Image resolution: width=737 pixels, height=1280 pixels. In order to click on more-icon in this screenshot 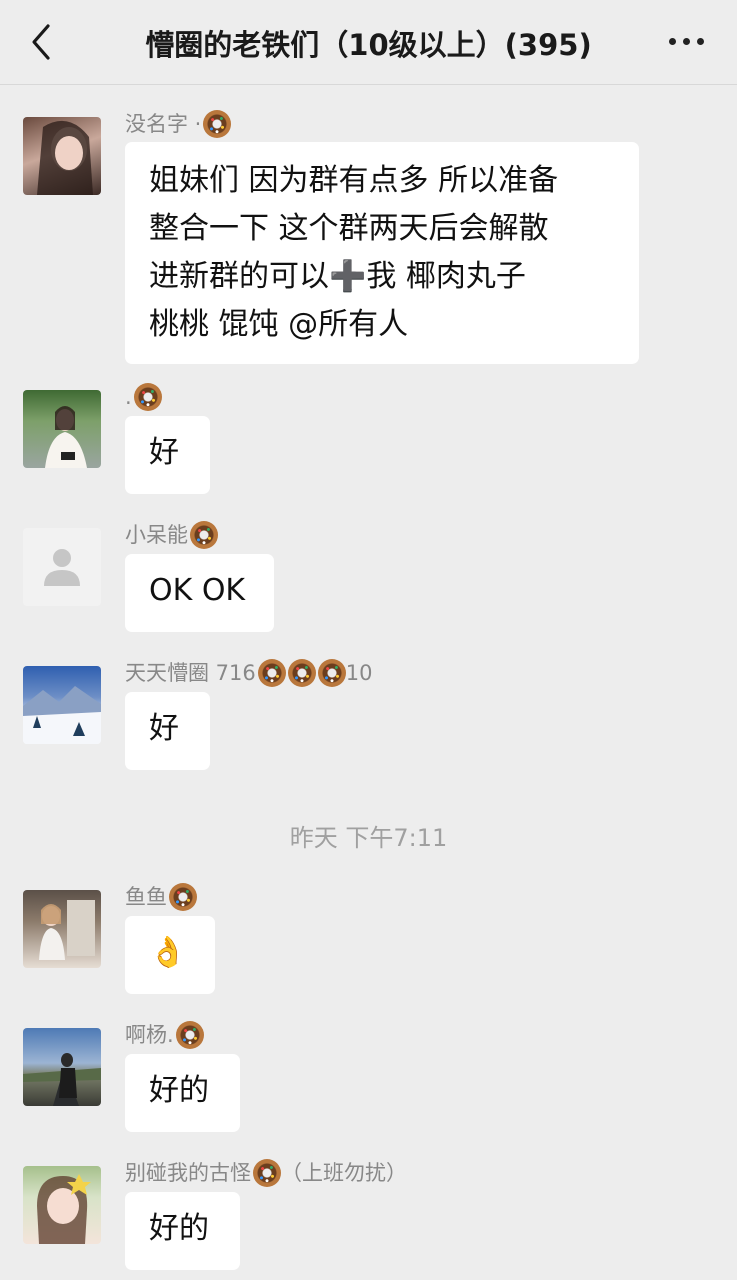, I will do `click(672, 41)`.